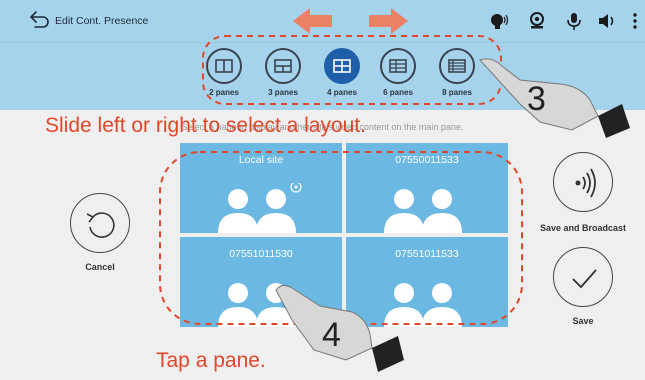 This screenshot has height=380, width=645. I want to click on checkmark-icon, so click(584, 279).